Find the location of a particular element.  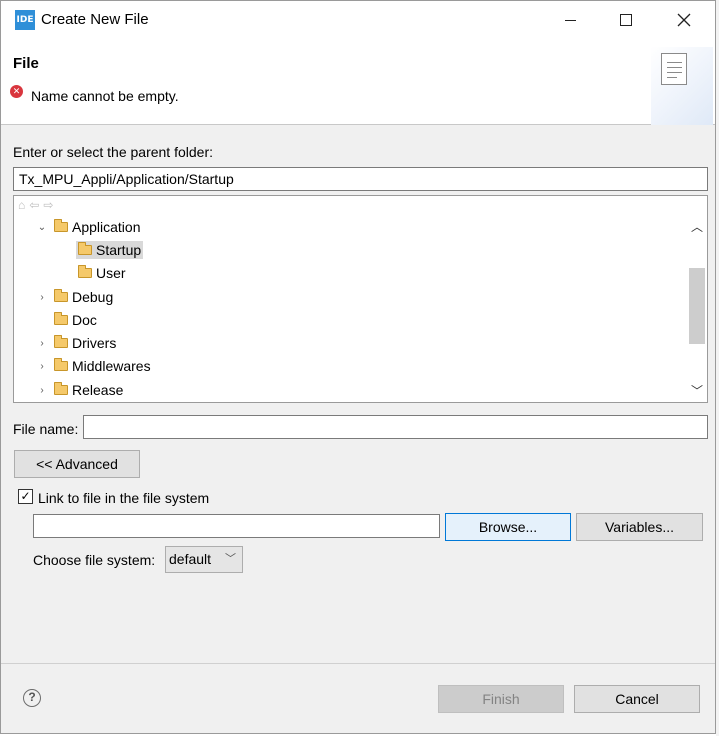

cancel-button: Cancel is located at coordinates (637, 699).